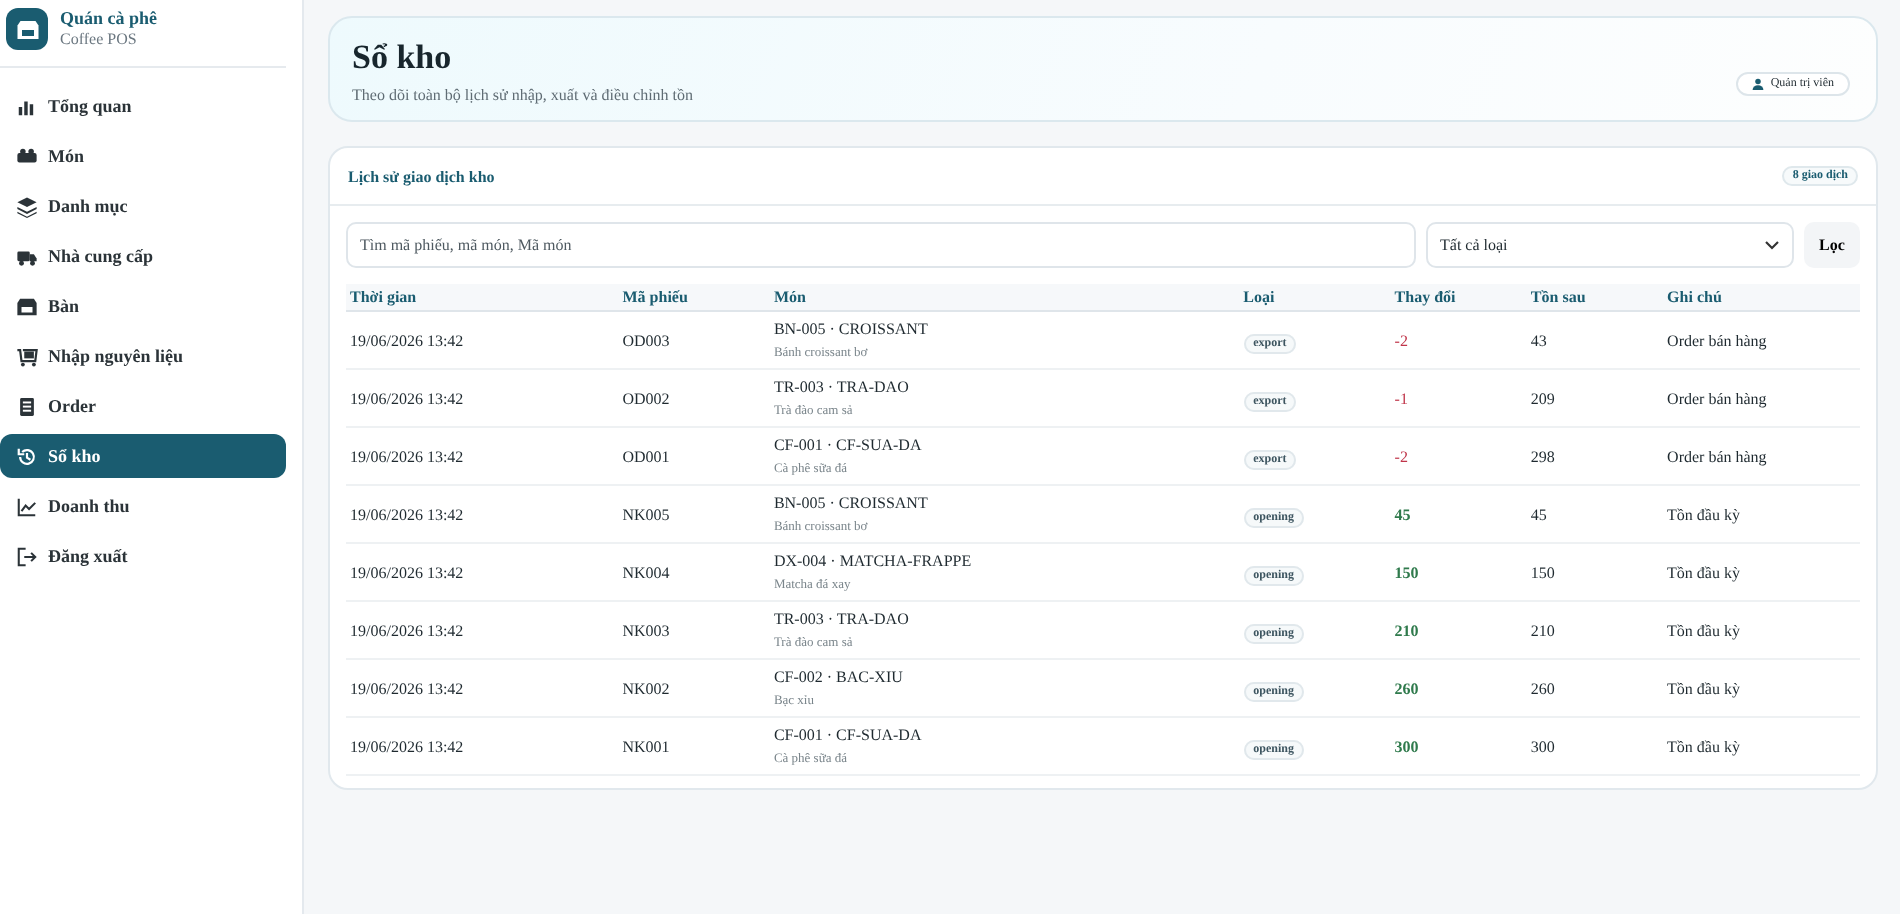 The image size is (1900, 914). I want to click on sidebar-item: Đăng xuất, so click(143, 556).